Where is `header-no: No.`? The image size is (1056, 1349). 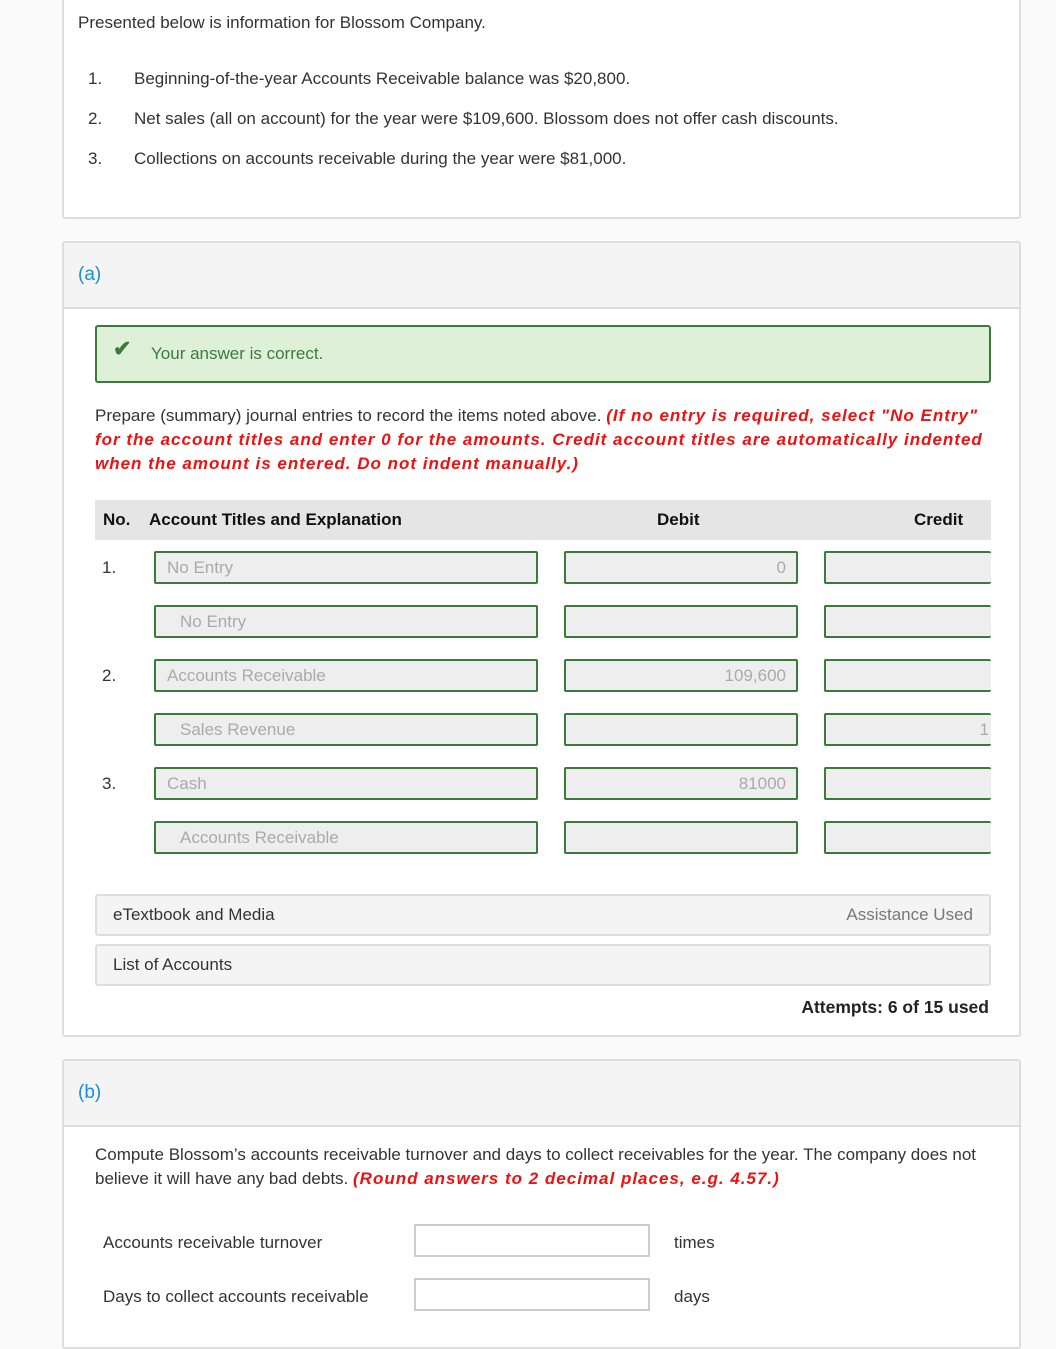 header-no: No. is located at coordinates (117, 519).